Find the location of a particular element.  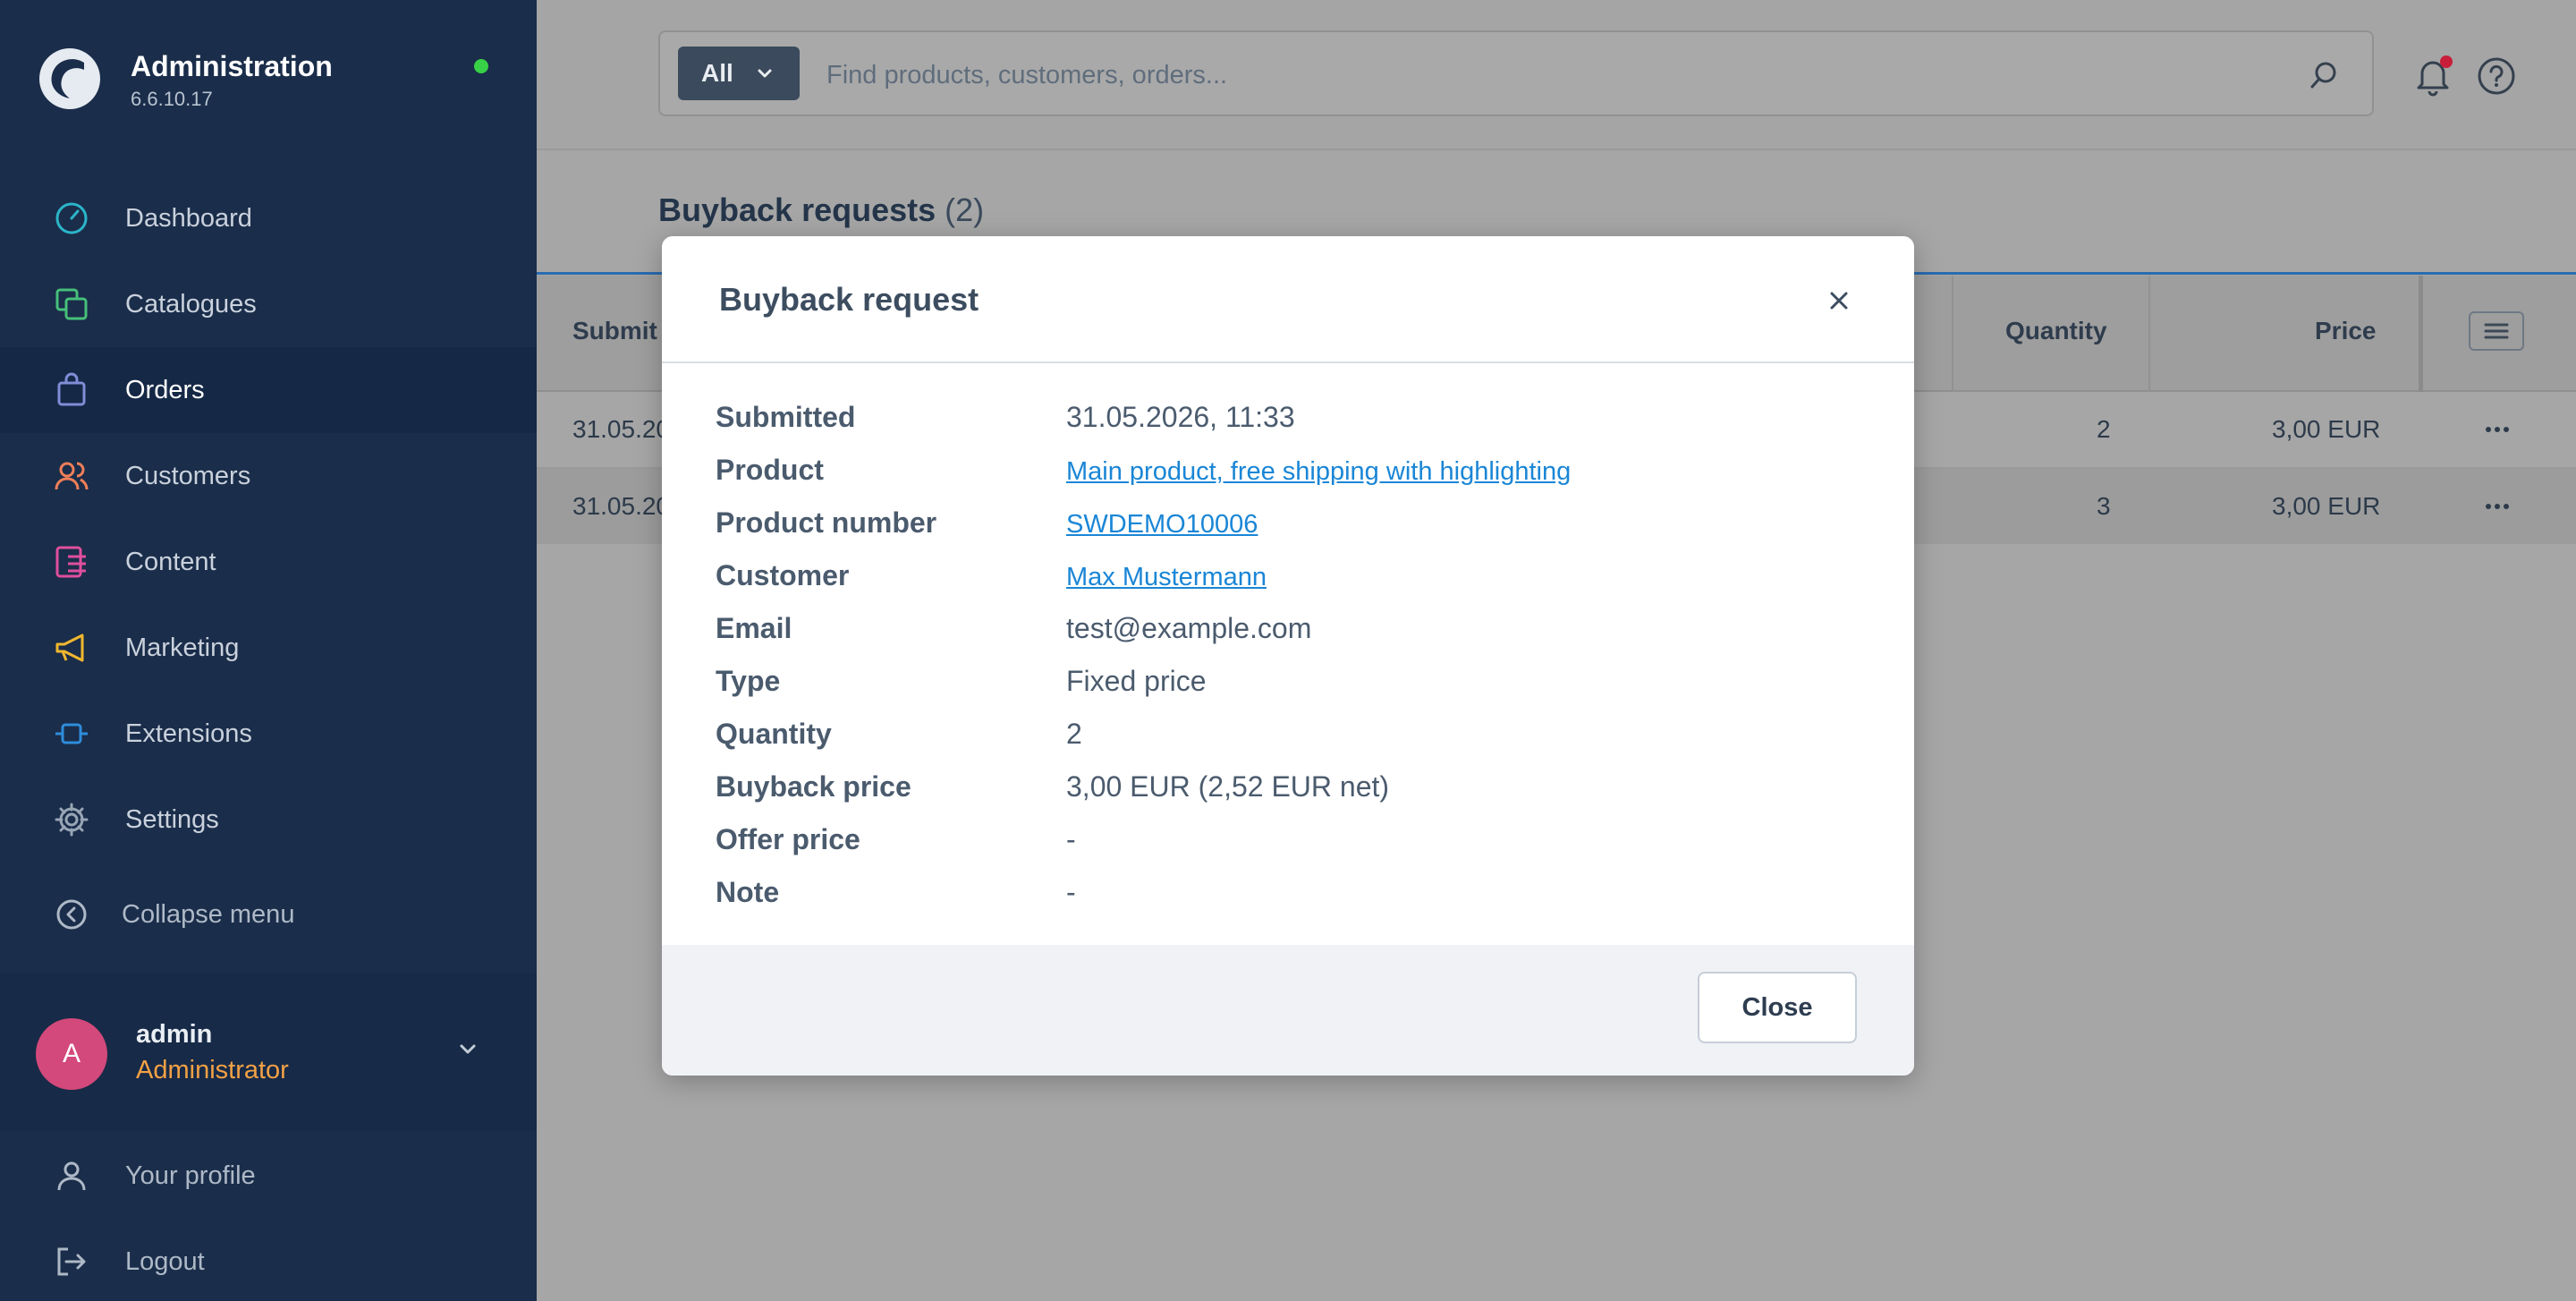

detail-label: Product number is located at coordinates (826, 522).